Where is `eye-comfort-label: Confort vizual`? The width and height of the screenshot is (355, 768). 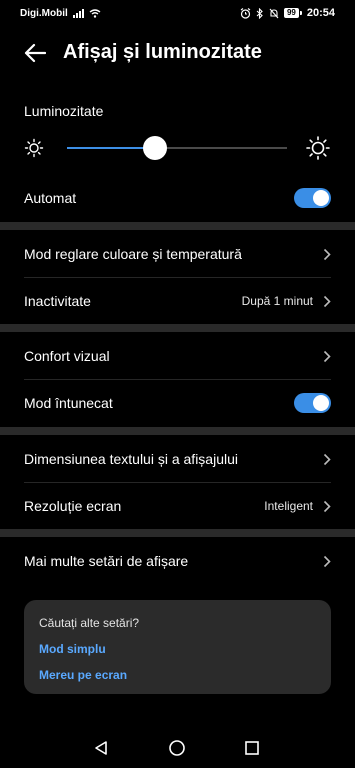
eye-comfort-label: Confort vizual is located at coordinates (67, 356).